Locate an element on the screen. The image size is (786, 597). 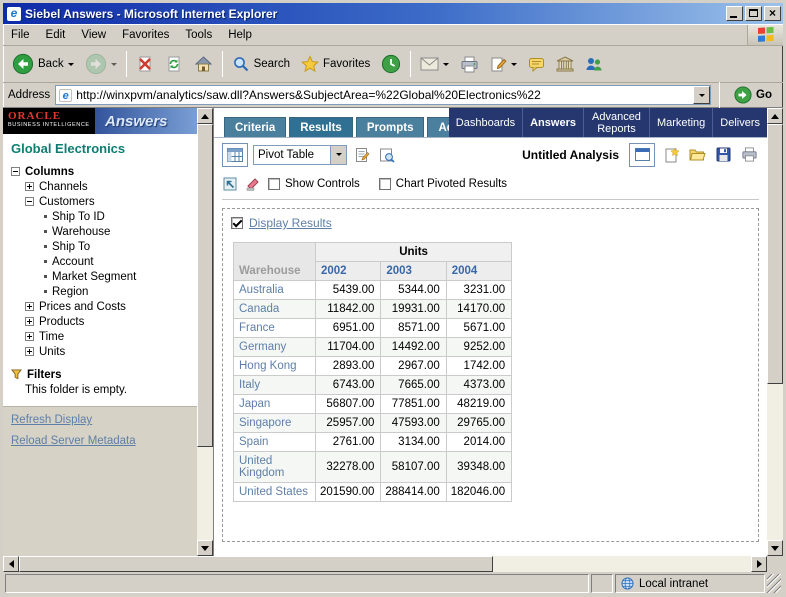
menu-file: File is located at coordinates (20, 35).